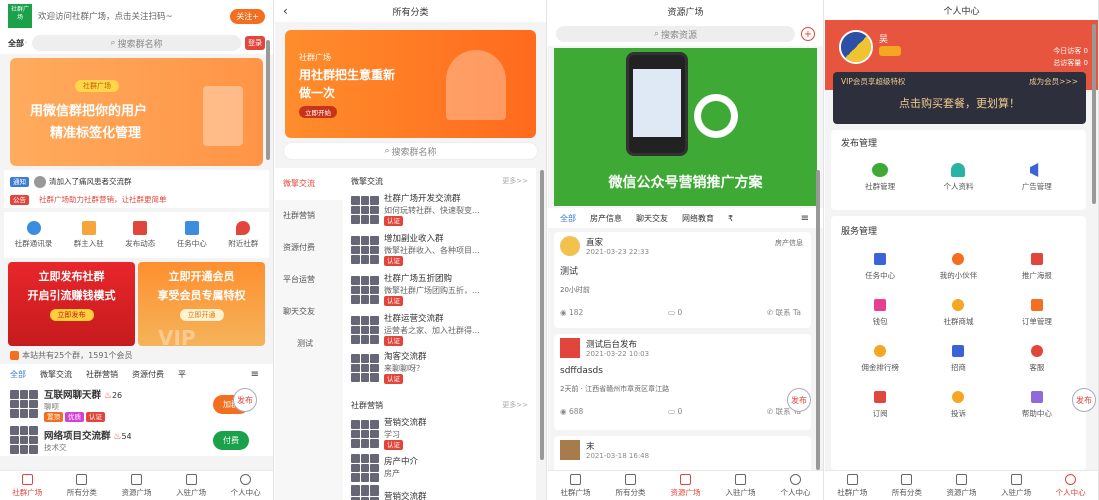 The width and height of the screenshot is (1099, 500). Describe the element at coordinates (1036, 275) in the screenshot. I see `svc-label: 推广海报` at that location.